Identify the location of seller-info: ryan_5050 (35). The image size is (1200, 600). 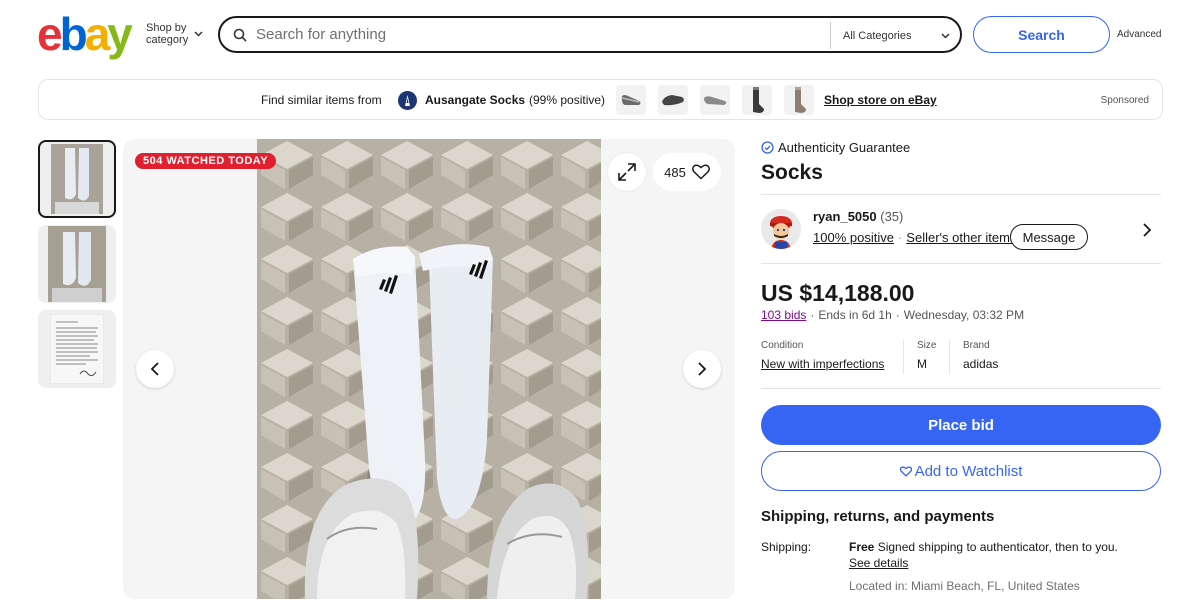
(858, 216).